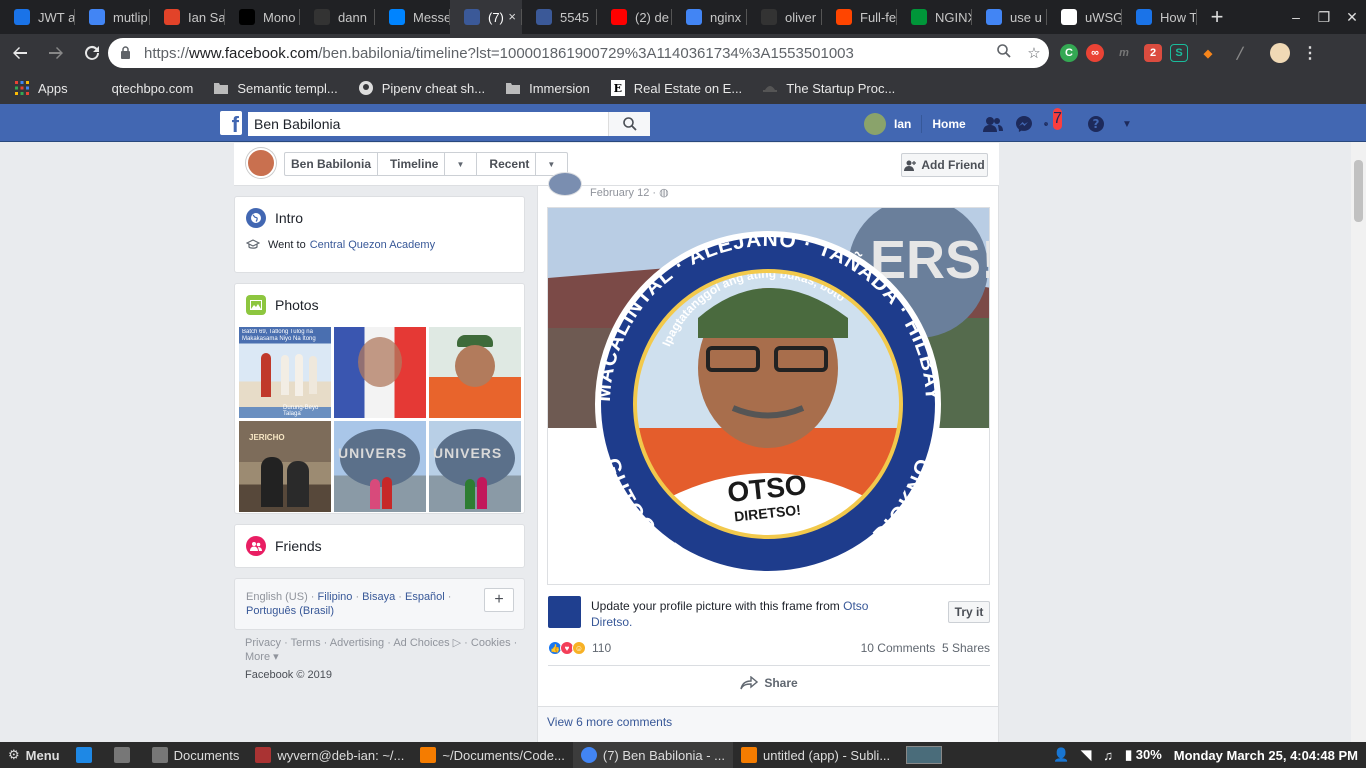  Describe the element at coordinates (1127, 124) in the screenshot. I see `account-caret-icon: ▼` at that location.